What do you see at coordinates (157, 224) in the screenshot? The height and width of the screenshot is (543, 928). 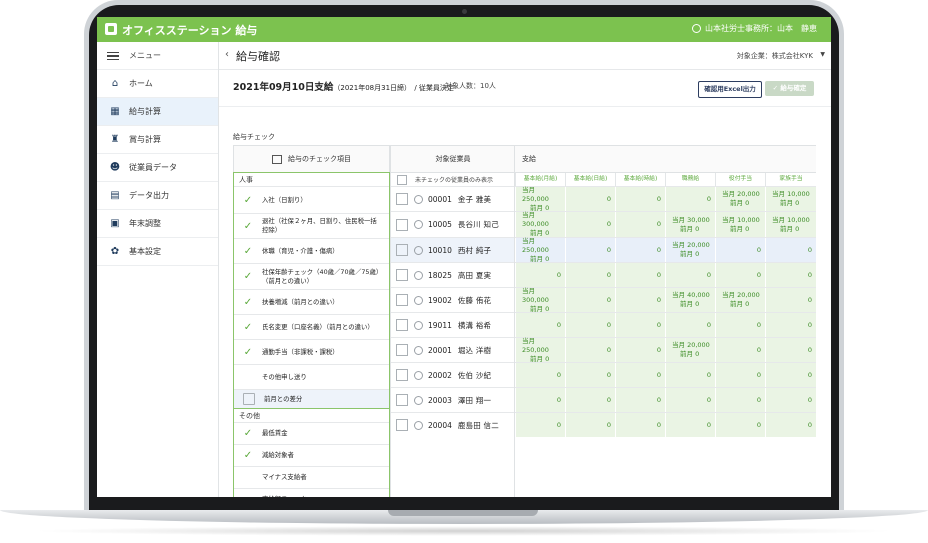 I see `sidebar-item: ▣ 年末調整` at bounding box center [157, 224].